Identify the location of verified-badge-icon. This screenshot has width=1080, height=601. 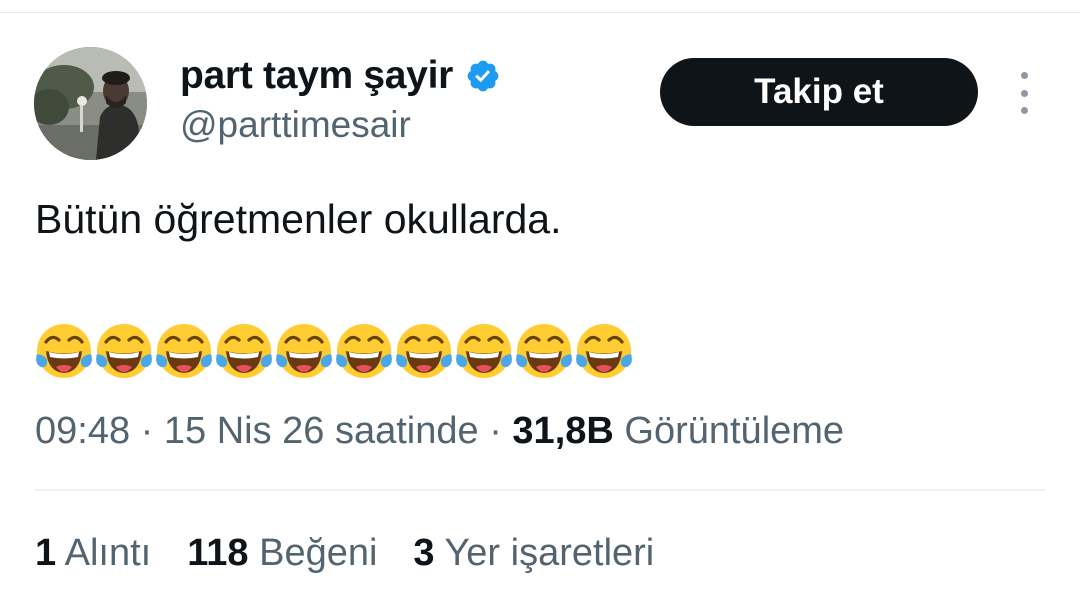
(483, 76).